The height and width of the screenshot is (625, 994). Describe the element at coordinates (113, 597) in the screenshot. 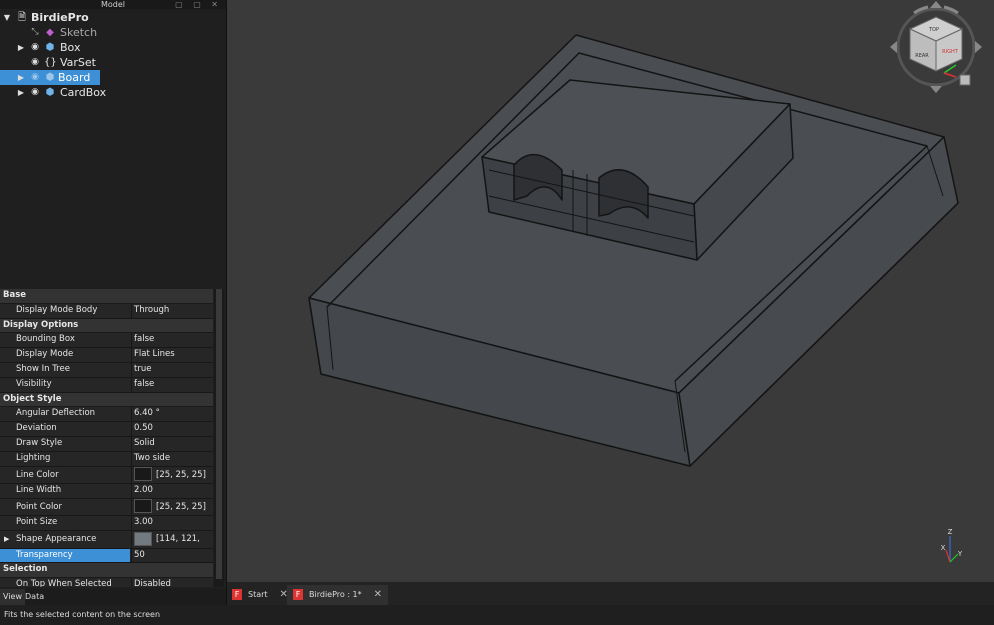

I see `property-tabs: View Data` at that location.